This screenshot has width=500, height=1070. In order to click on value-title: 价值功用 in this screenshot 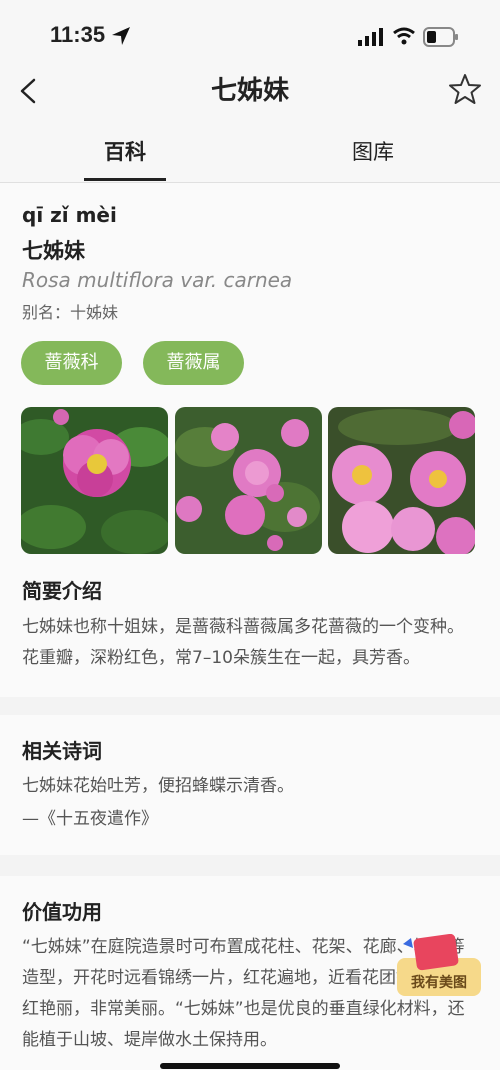, I will do `click(62, 912)`.